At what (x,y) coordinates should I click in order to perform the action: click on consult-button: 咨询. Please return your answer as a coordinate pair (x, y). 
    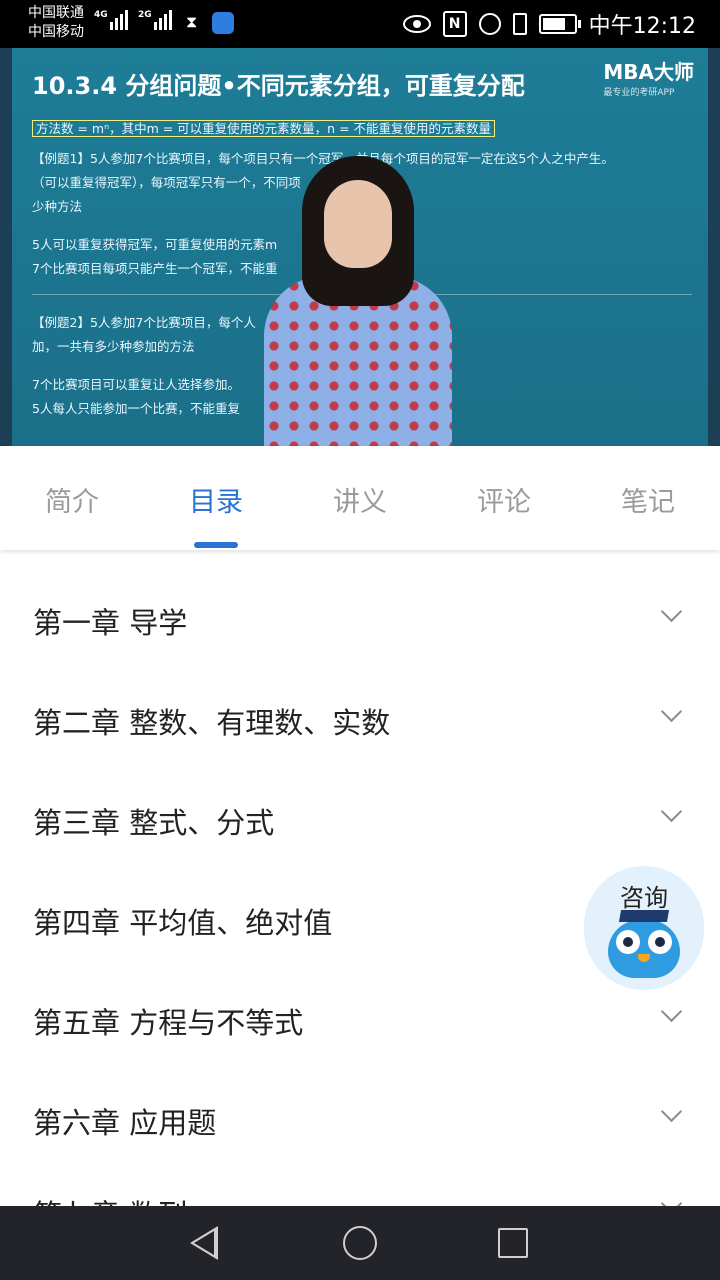
    Looking at the image, I should click on (644, 928).